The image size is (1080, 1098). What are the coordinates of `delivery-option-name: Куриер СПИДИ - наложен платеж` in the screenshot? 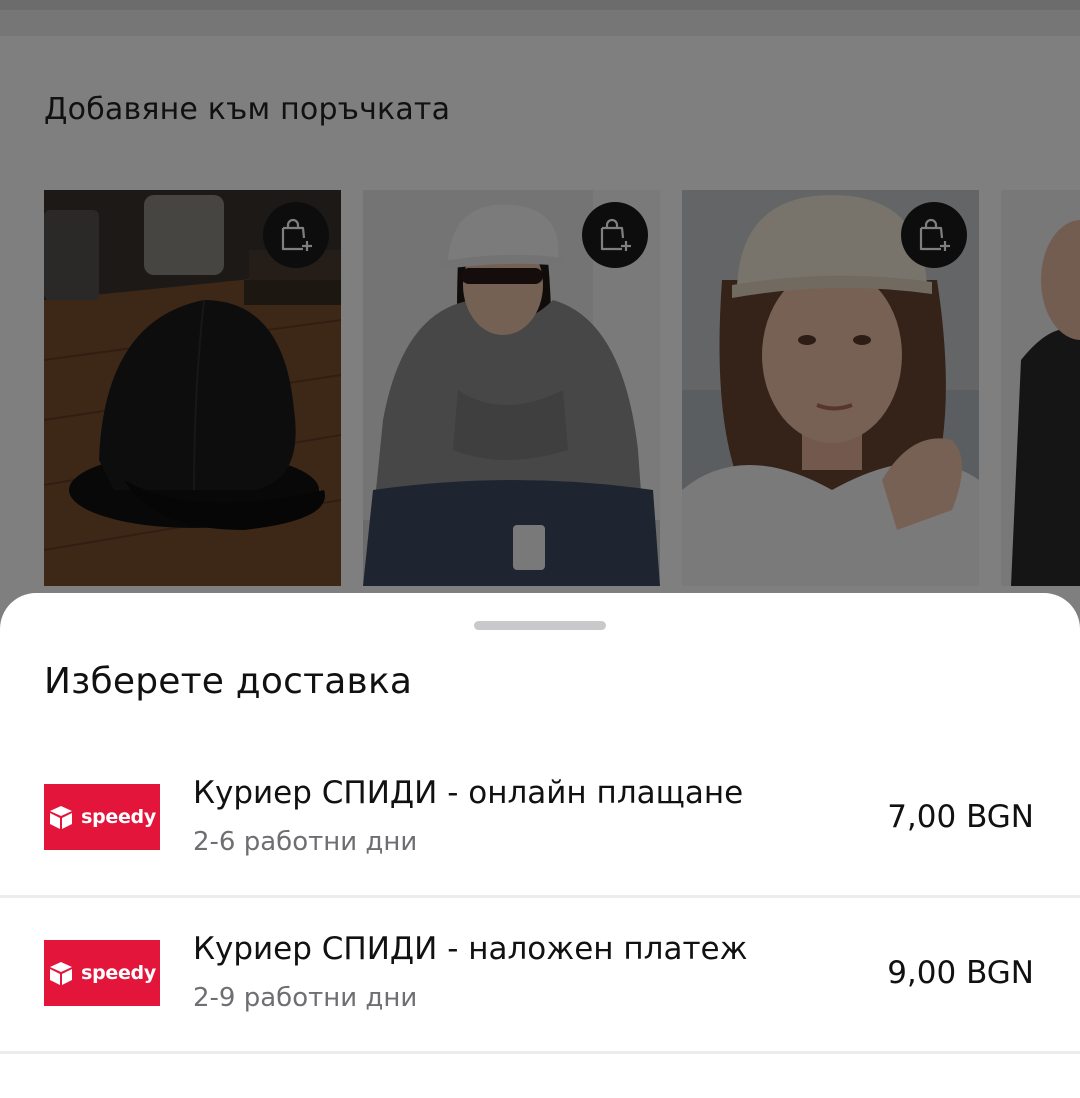 It's located at (470, 949).